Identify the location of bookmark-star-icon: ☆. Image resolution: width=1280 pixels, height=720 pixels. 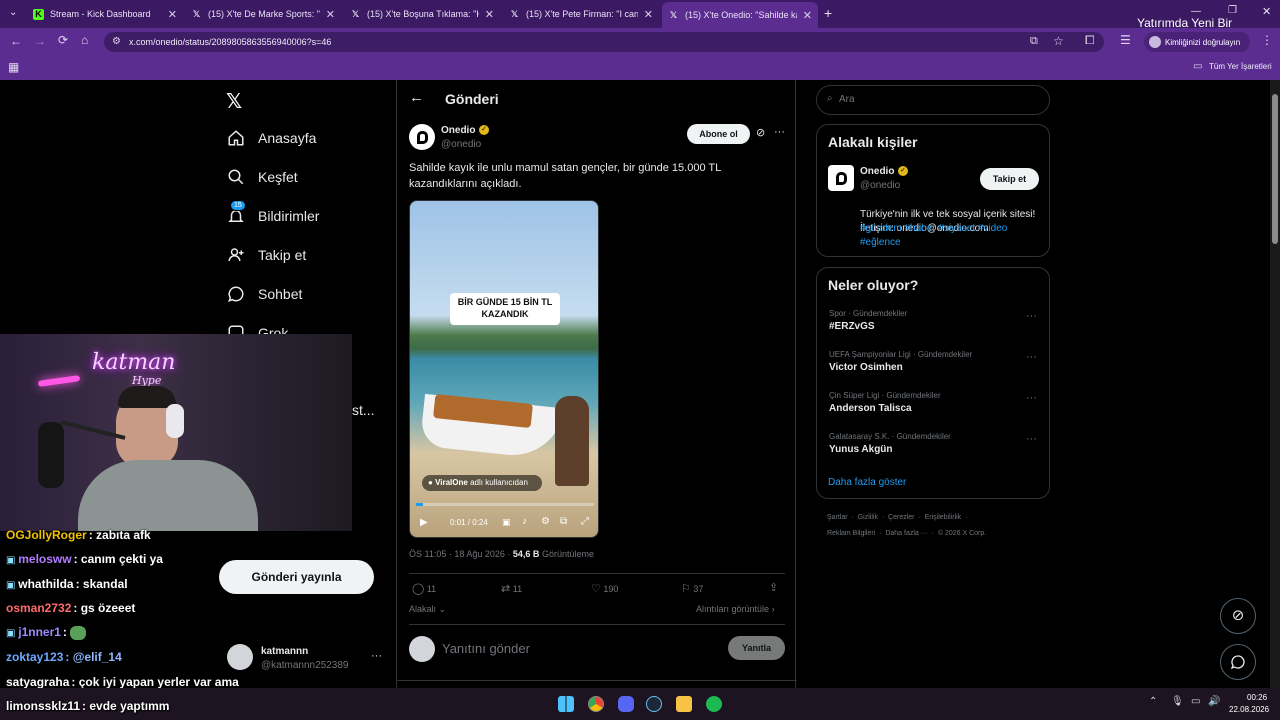
(1058, 41).